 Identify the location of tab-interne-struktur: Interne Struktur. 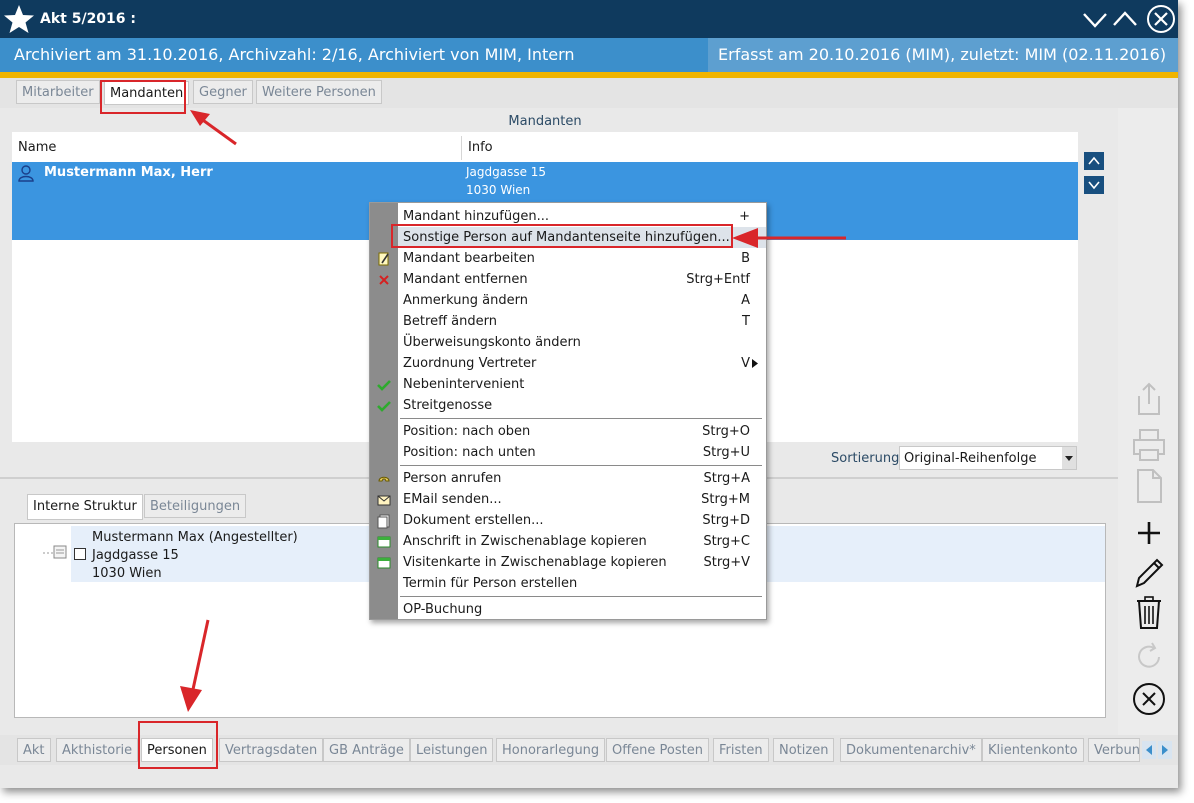
(85, 507).